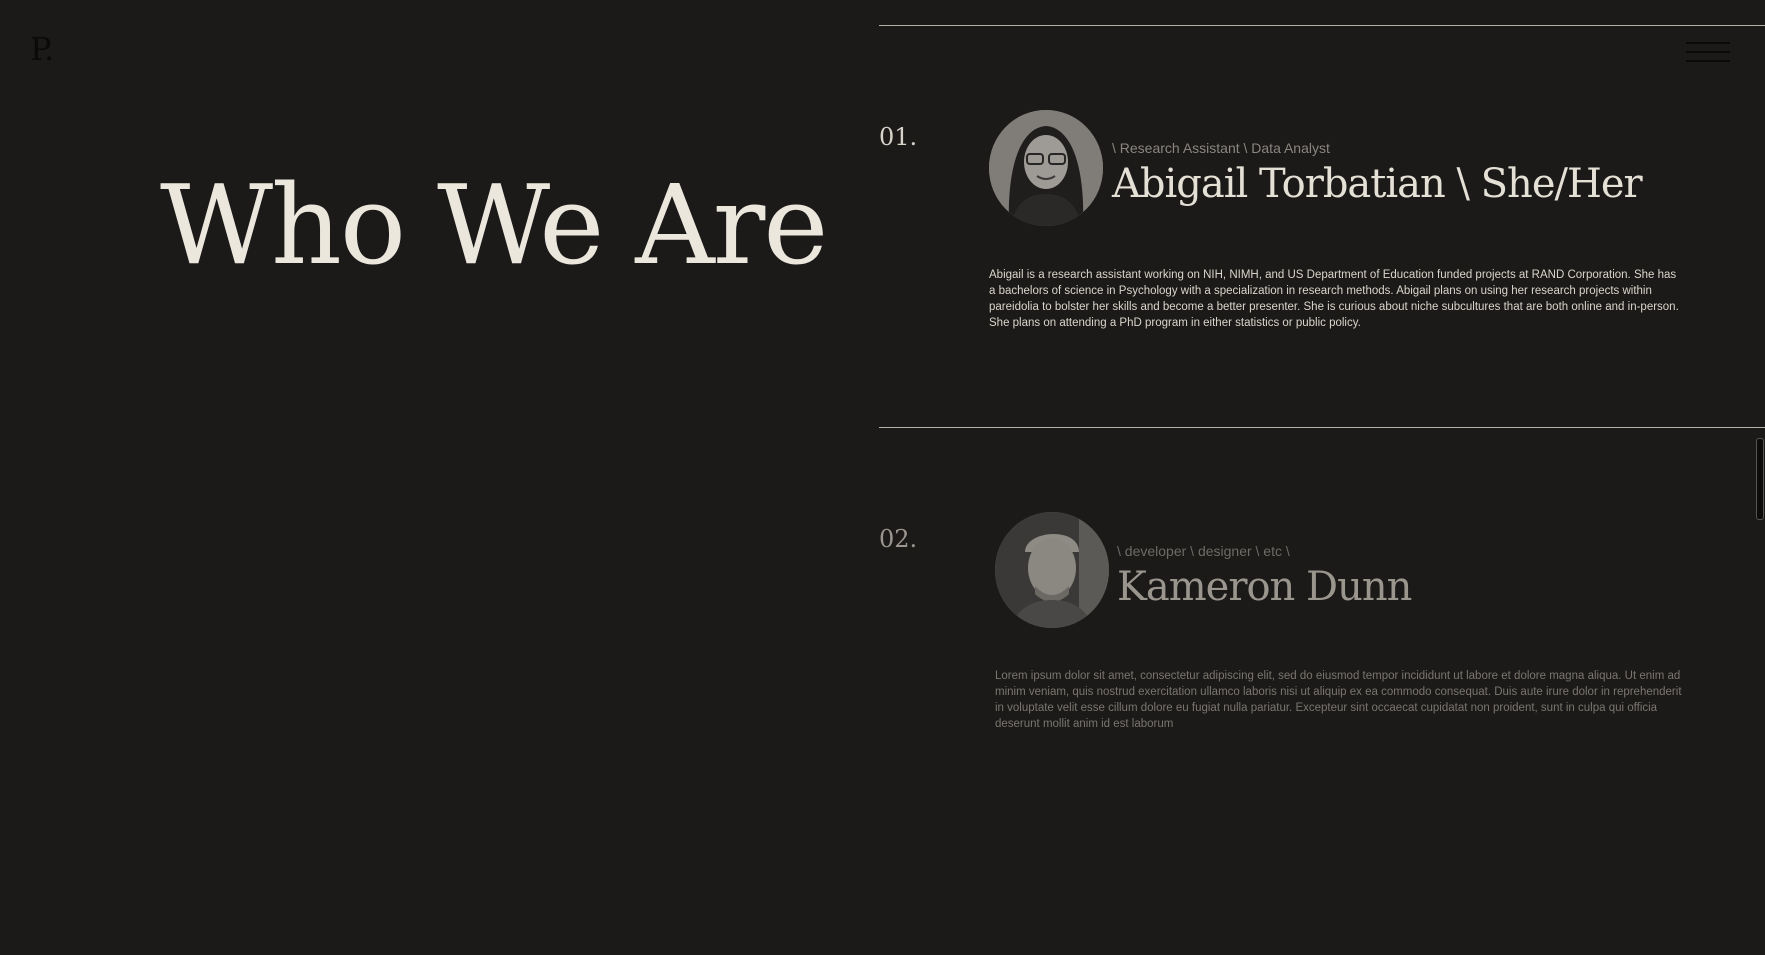  I want to click on member-roles: \ developer \ designer \ etc \, so click(1203, 551).